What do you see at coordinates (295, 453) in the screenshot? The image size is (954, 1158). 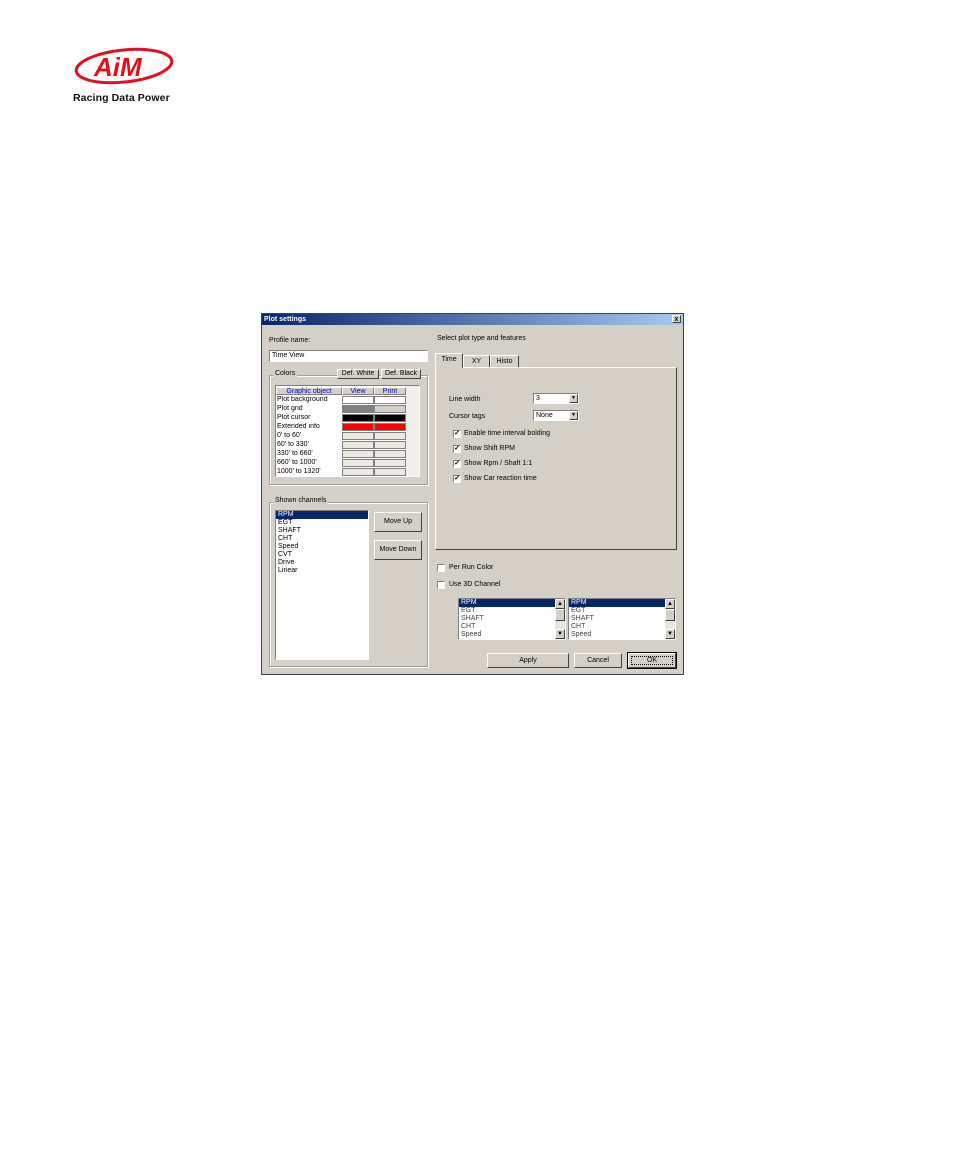 I see `color-row-name: 330' to 660'` at bounding box center [295, 453].